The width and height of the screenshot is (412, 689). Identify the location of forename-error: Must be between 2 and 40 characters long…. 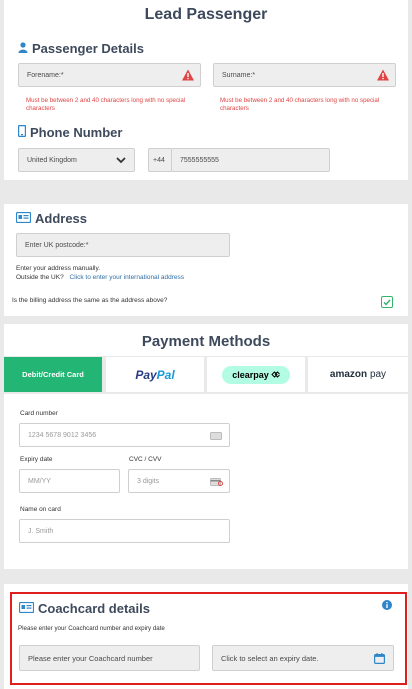
(106, 104).